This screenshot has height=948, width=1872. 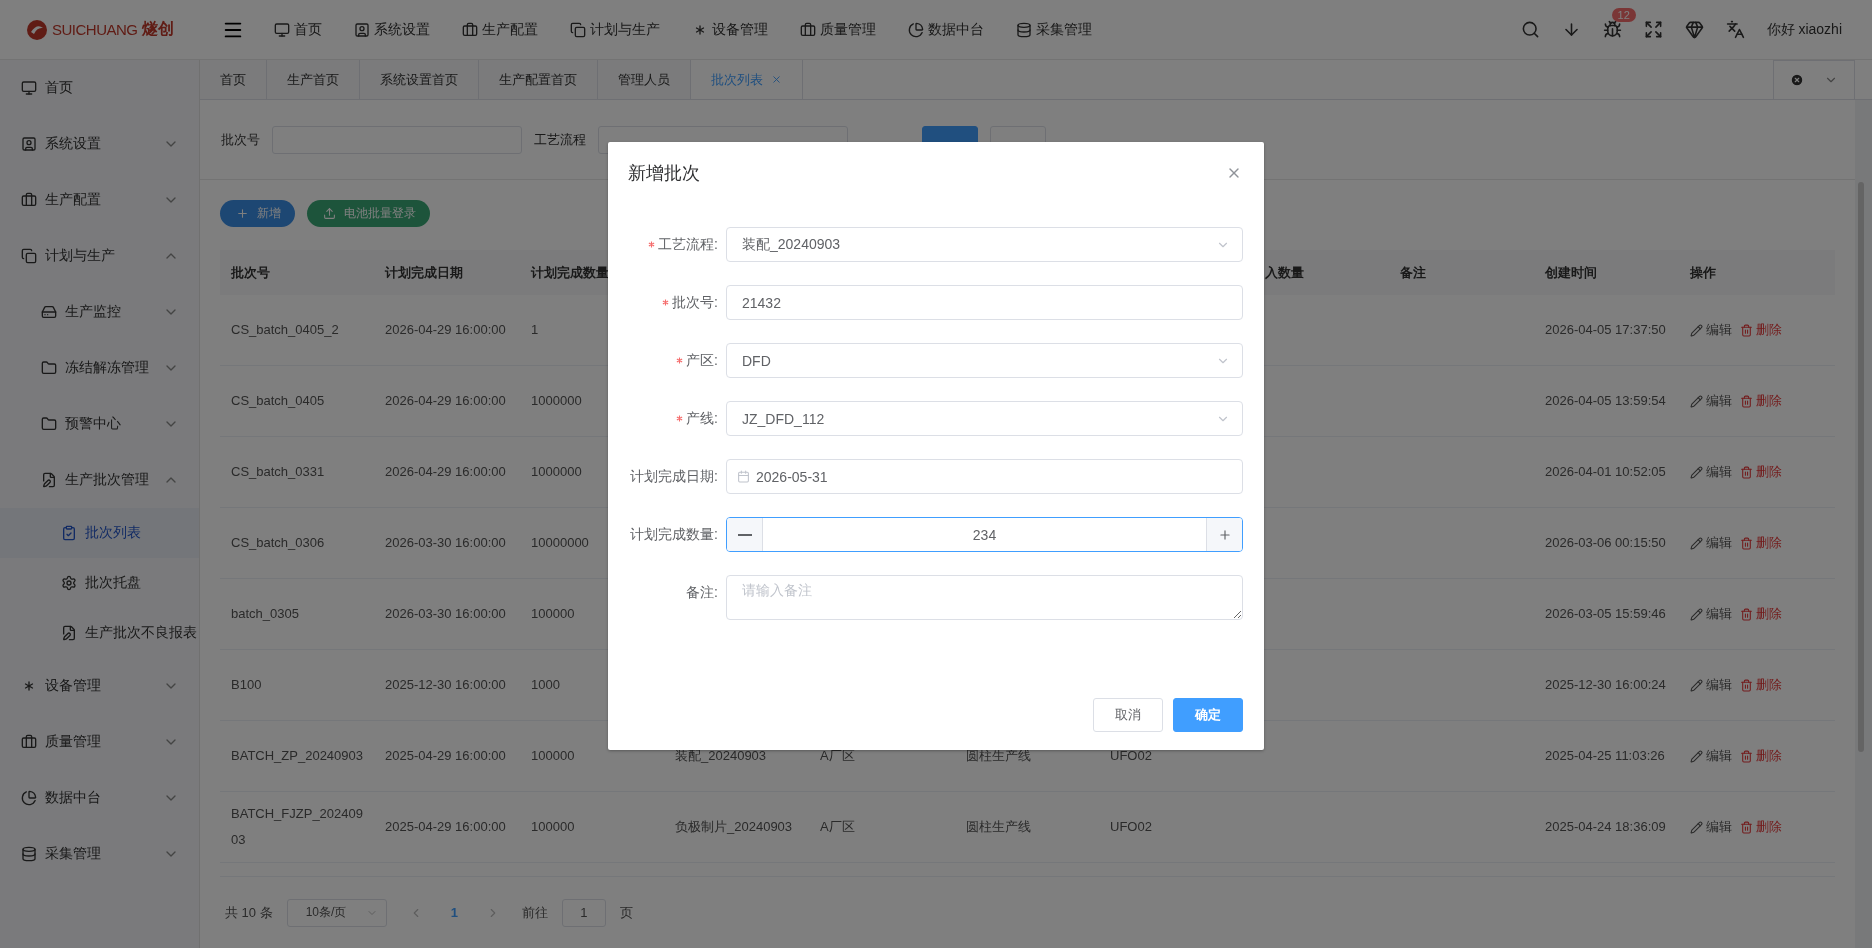 I want to click on nav-link: 采集管理, so click(x=1054, y=29).